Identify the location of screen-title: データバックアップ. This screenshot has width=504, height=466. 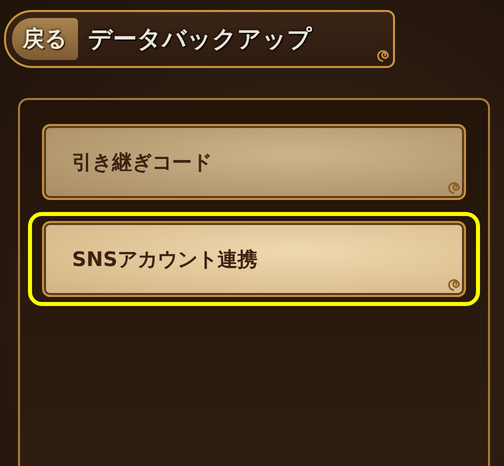
(200, 39).